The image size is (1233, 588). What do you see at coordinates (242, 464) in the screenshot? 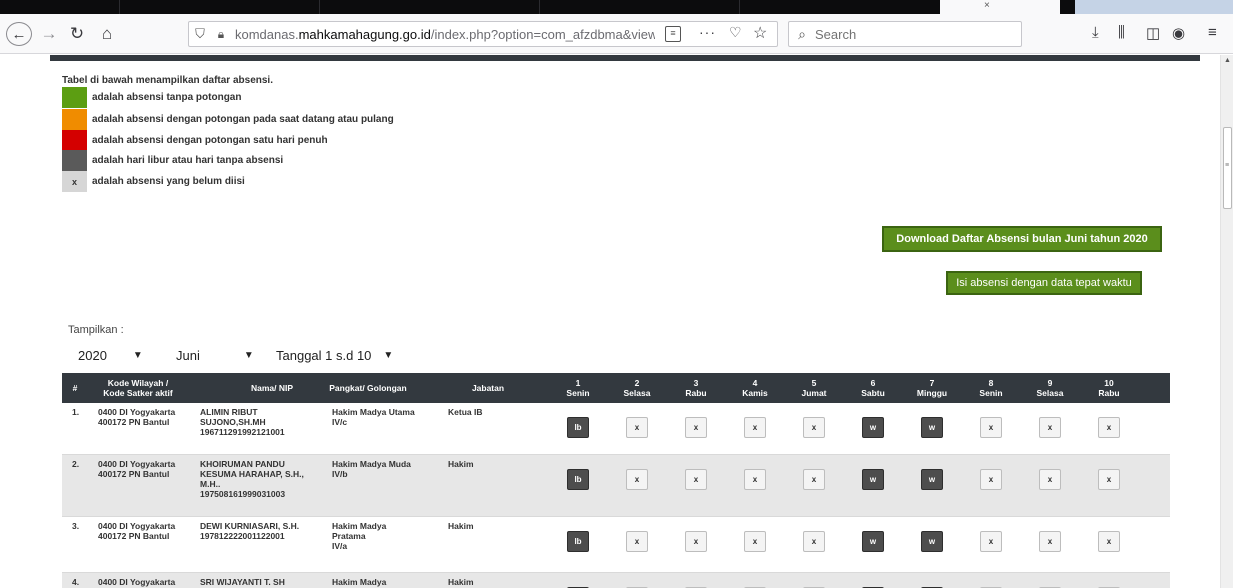
I see `cell-name-line: KHOIRUMAN PANDU` at bounding box center [242, 464].